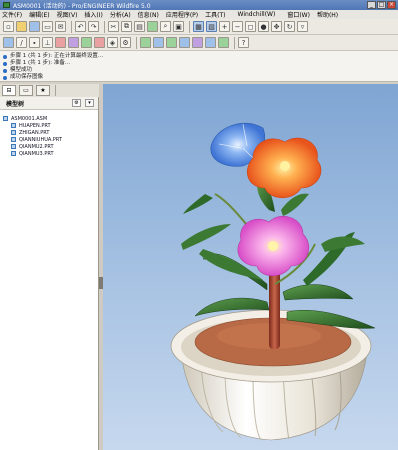 This screenshot has height=450, width=398. What do you see at coordinates (178, 26) in the screenshot?
I see `select-icon: ▣` at bounding box center [178, 26].